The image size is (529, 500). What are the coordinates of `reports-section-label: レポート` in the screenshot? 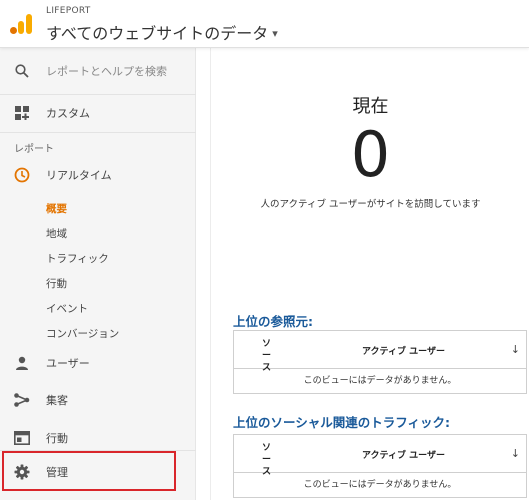 It's located at (34, 149).